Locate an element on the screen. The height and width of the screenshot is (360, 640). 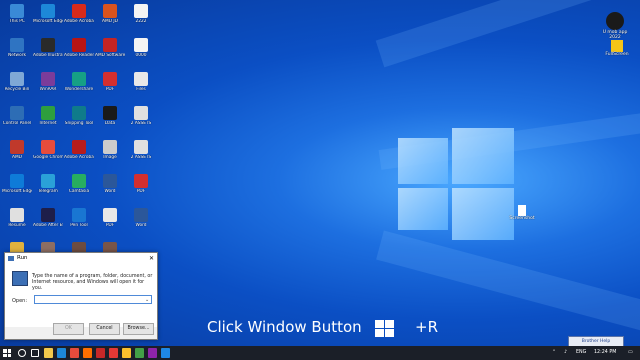
ok-button: OK is located at coordinates (68, 329).